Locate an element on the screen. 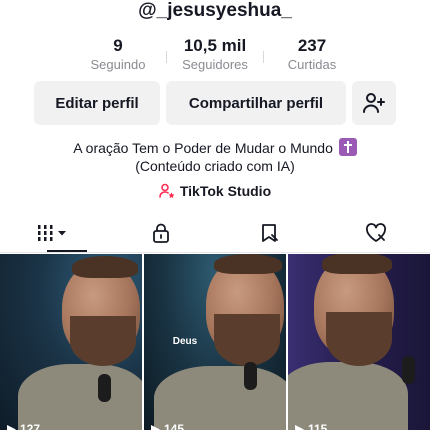 The height and width of the screenshot is (430, 430). profile-tabs is located at coordinates (215, 234).